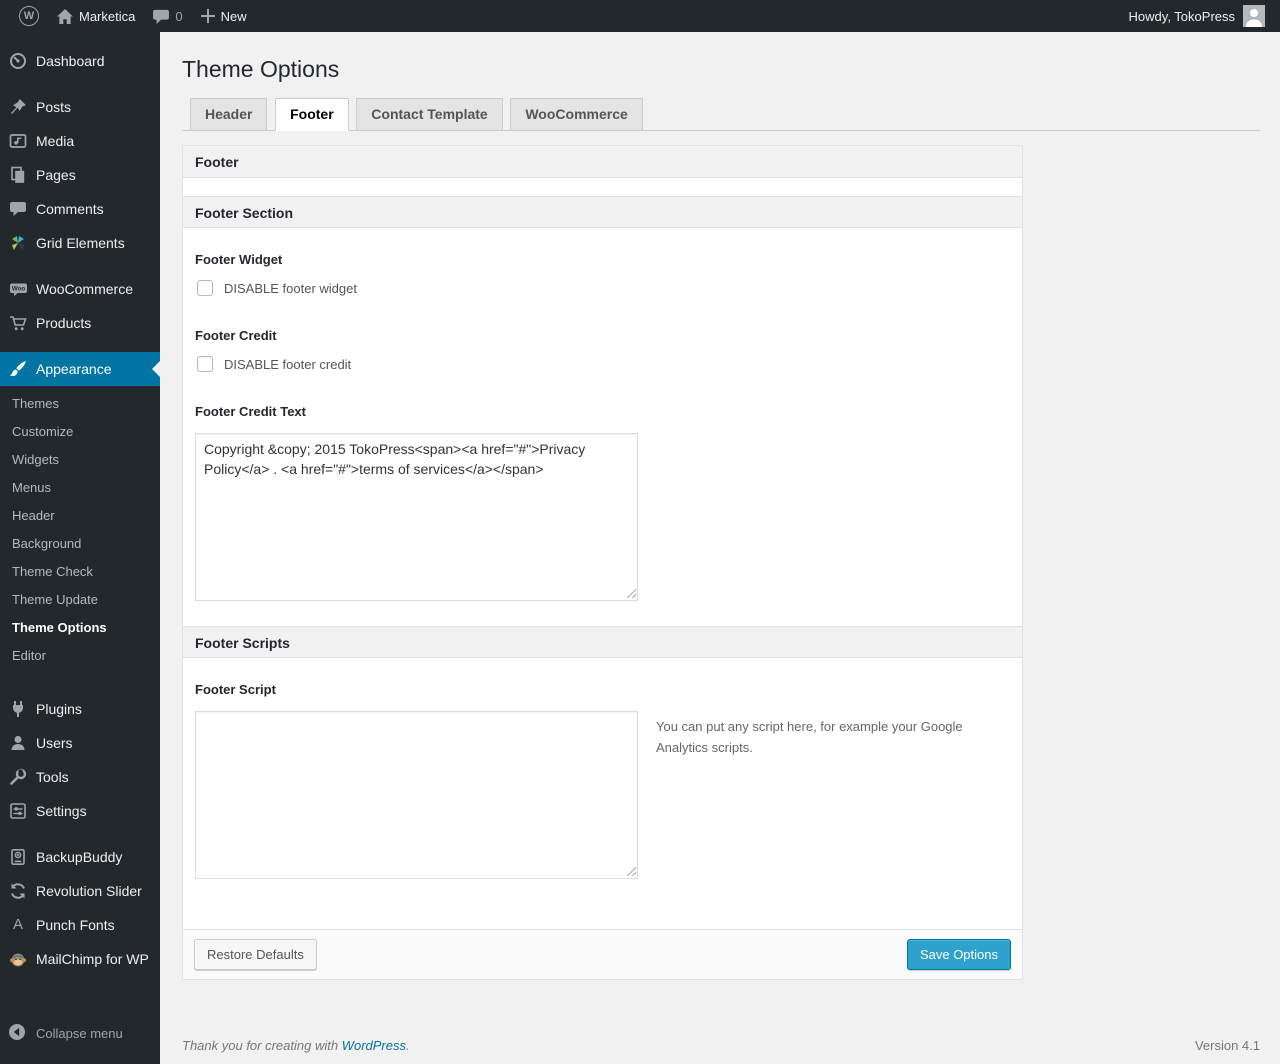 This screenshot has height=1064, width=1280. What do you see at coordinates (74, 369) in the screenshot?
I see `sidebar-item-label: Appearance` at bounding box center [74, 369].